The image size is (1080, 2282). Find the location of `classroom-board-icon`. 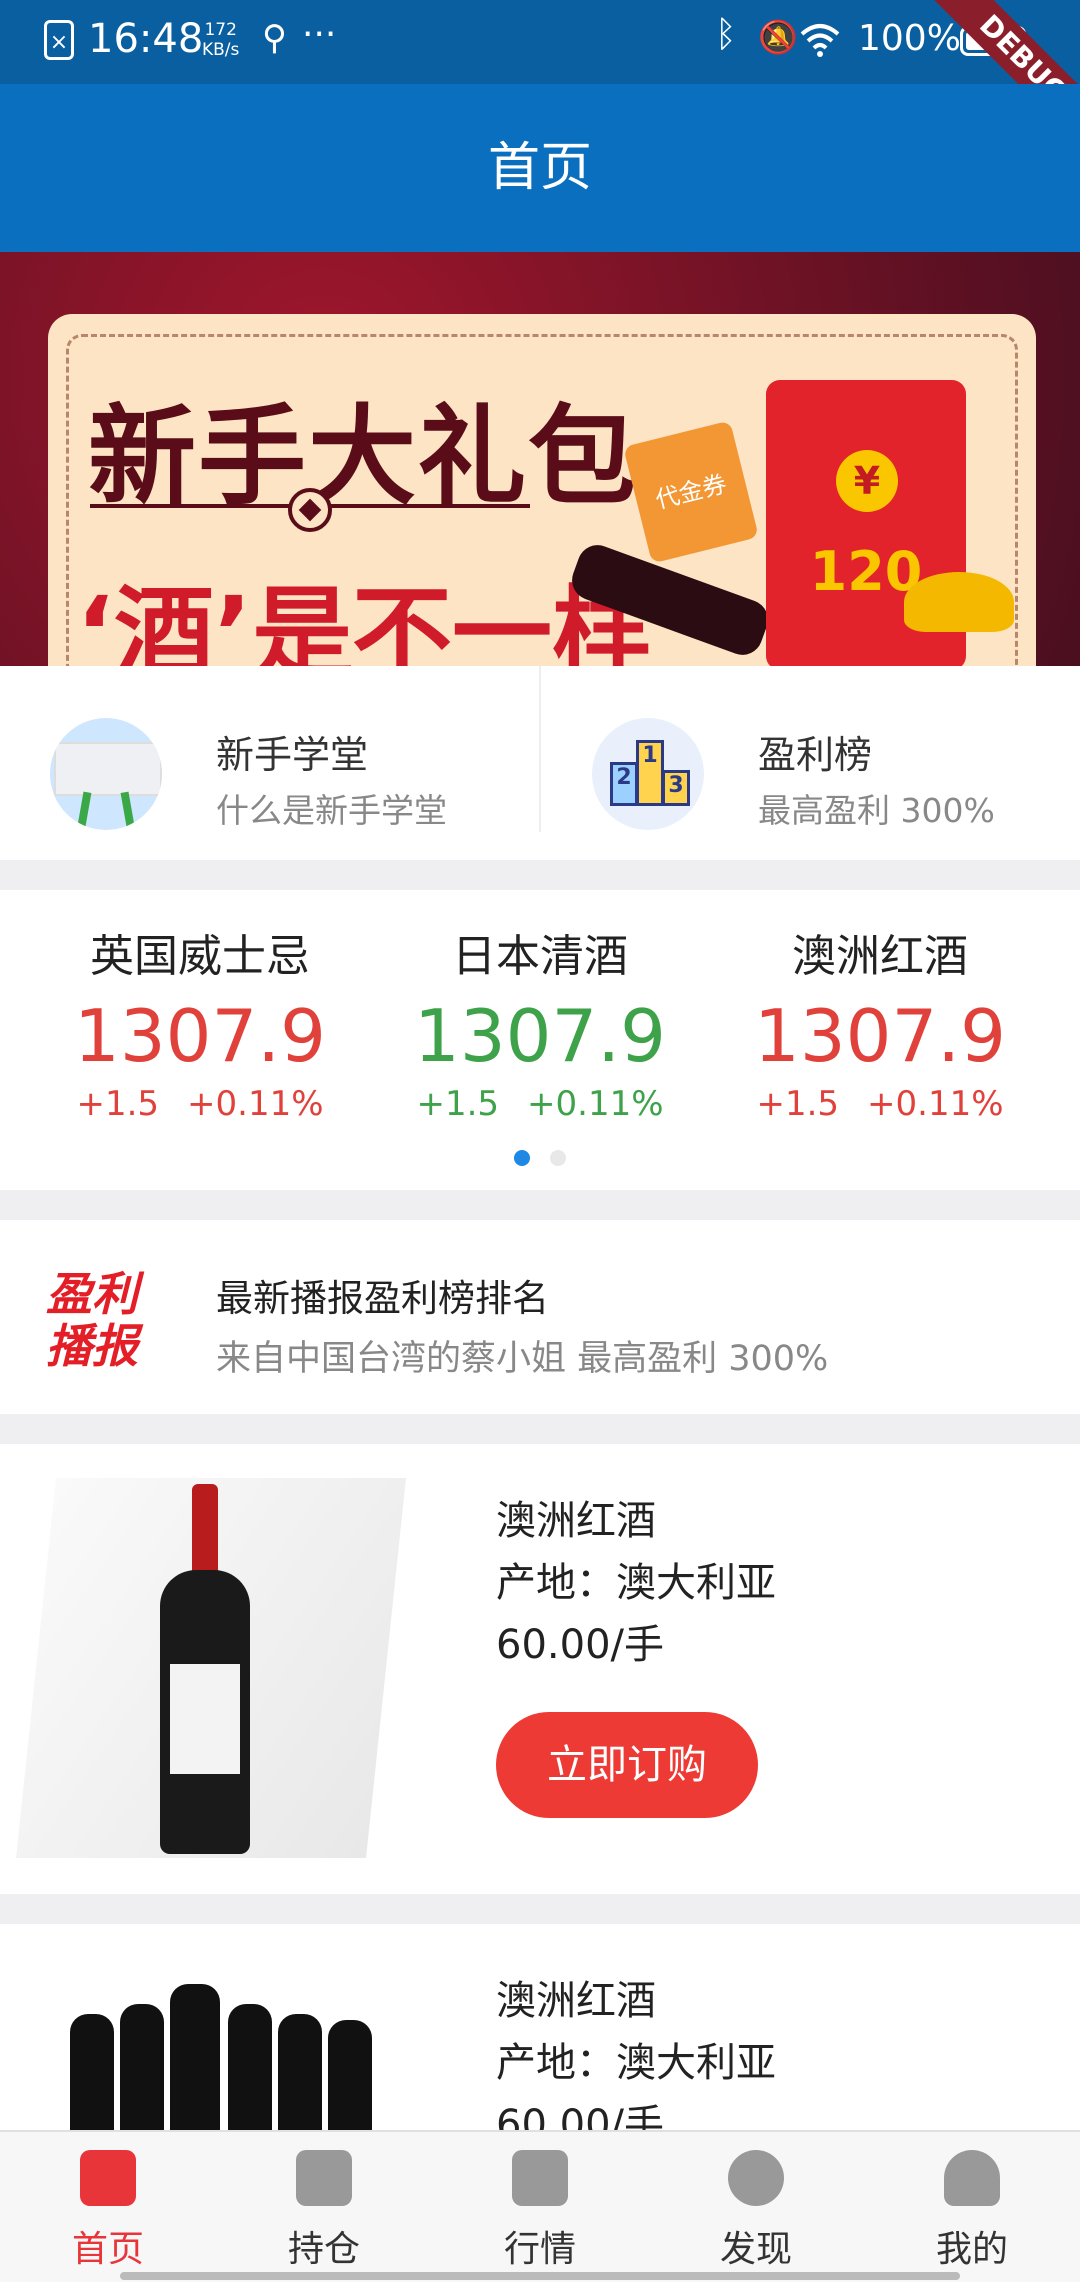

classroom-board-icon is located at coordinates (106, 774).